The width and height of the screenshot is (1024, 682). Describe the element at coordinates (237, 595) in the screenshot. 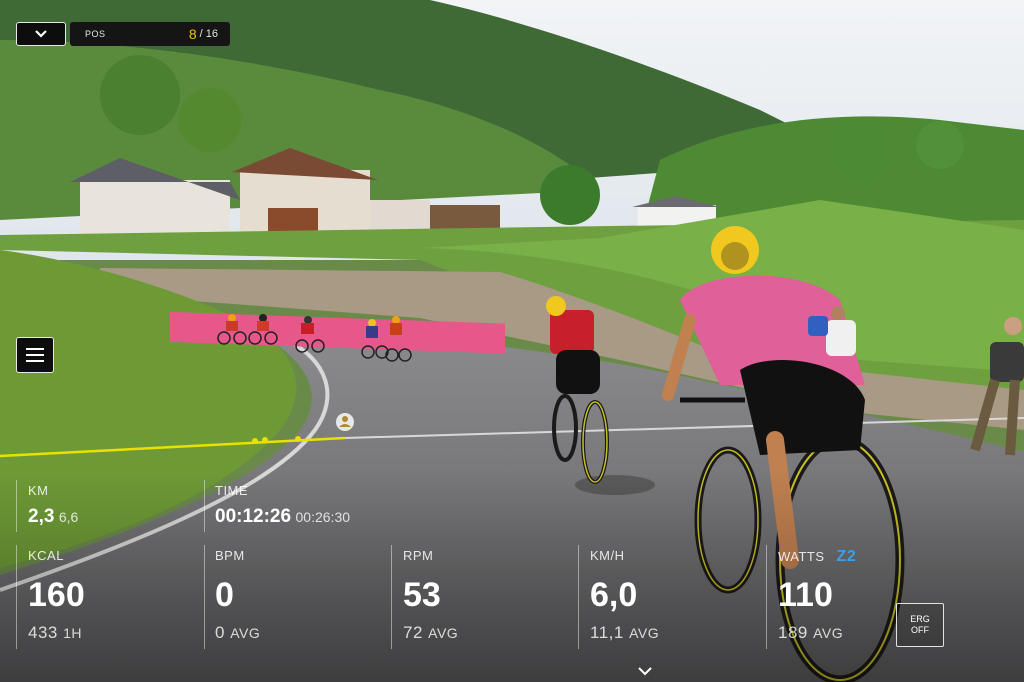

I see `metric-bpm: BPM 0 0 AVG` at that location.